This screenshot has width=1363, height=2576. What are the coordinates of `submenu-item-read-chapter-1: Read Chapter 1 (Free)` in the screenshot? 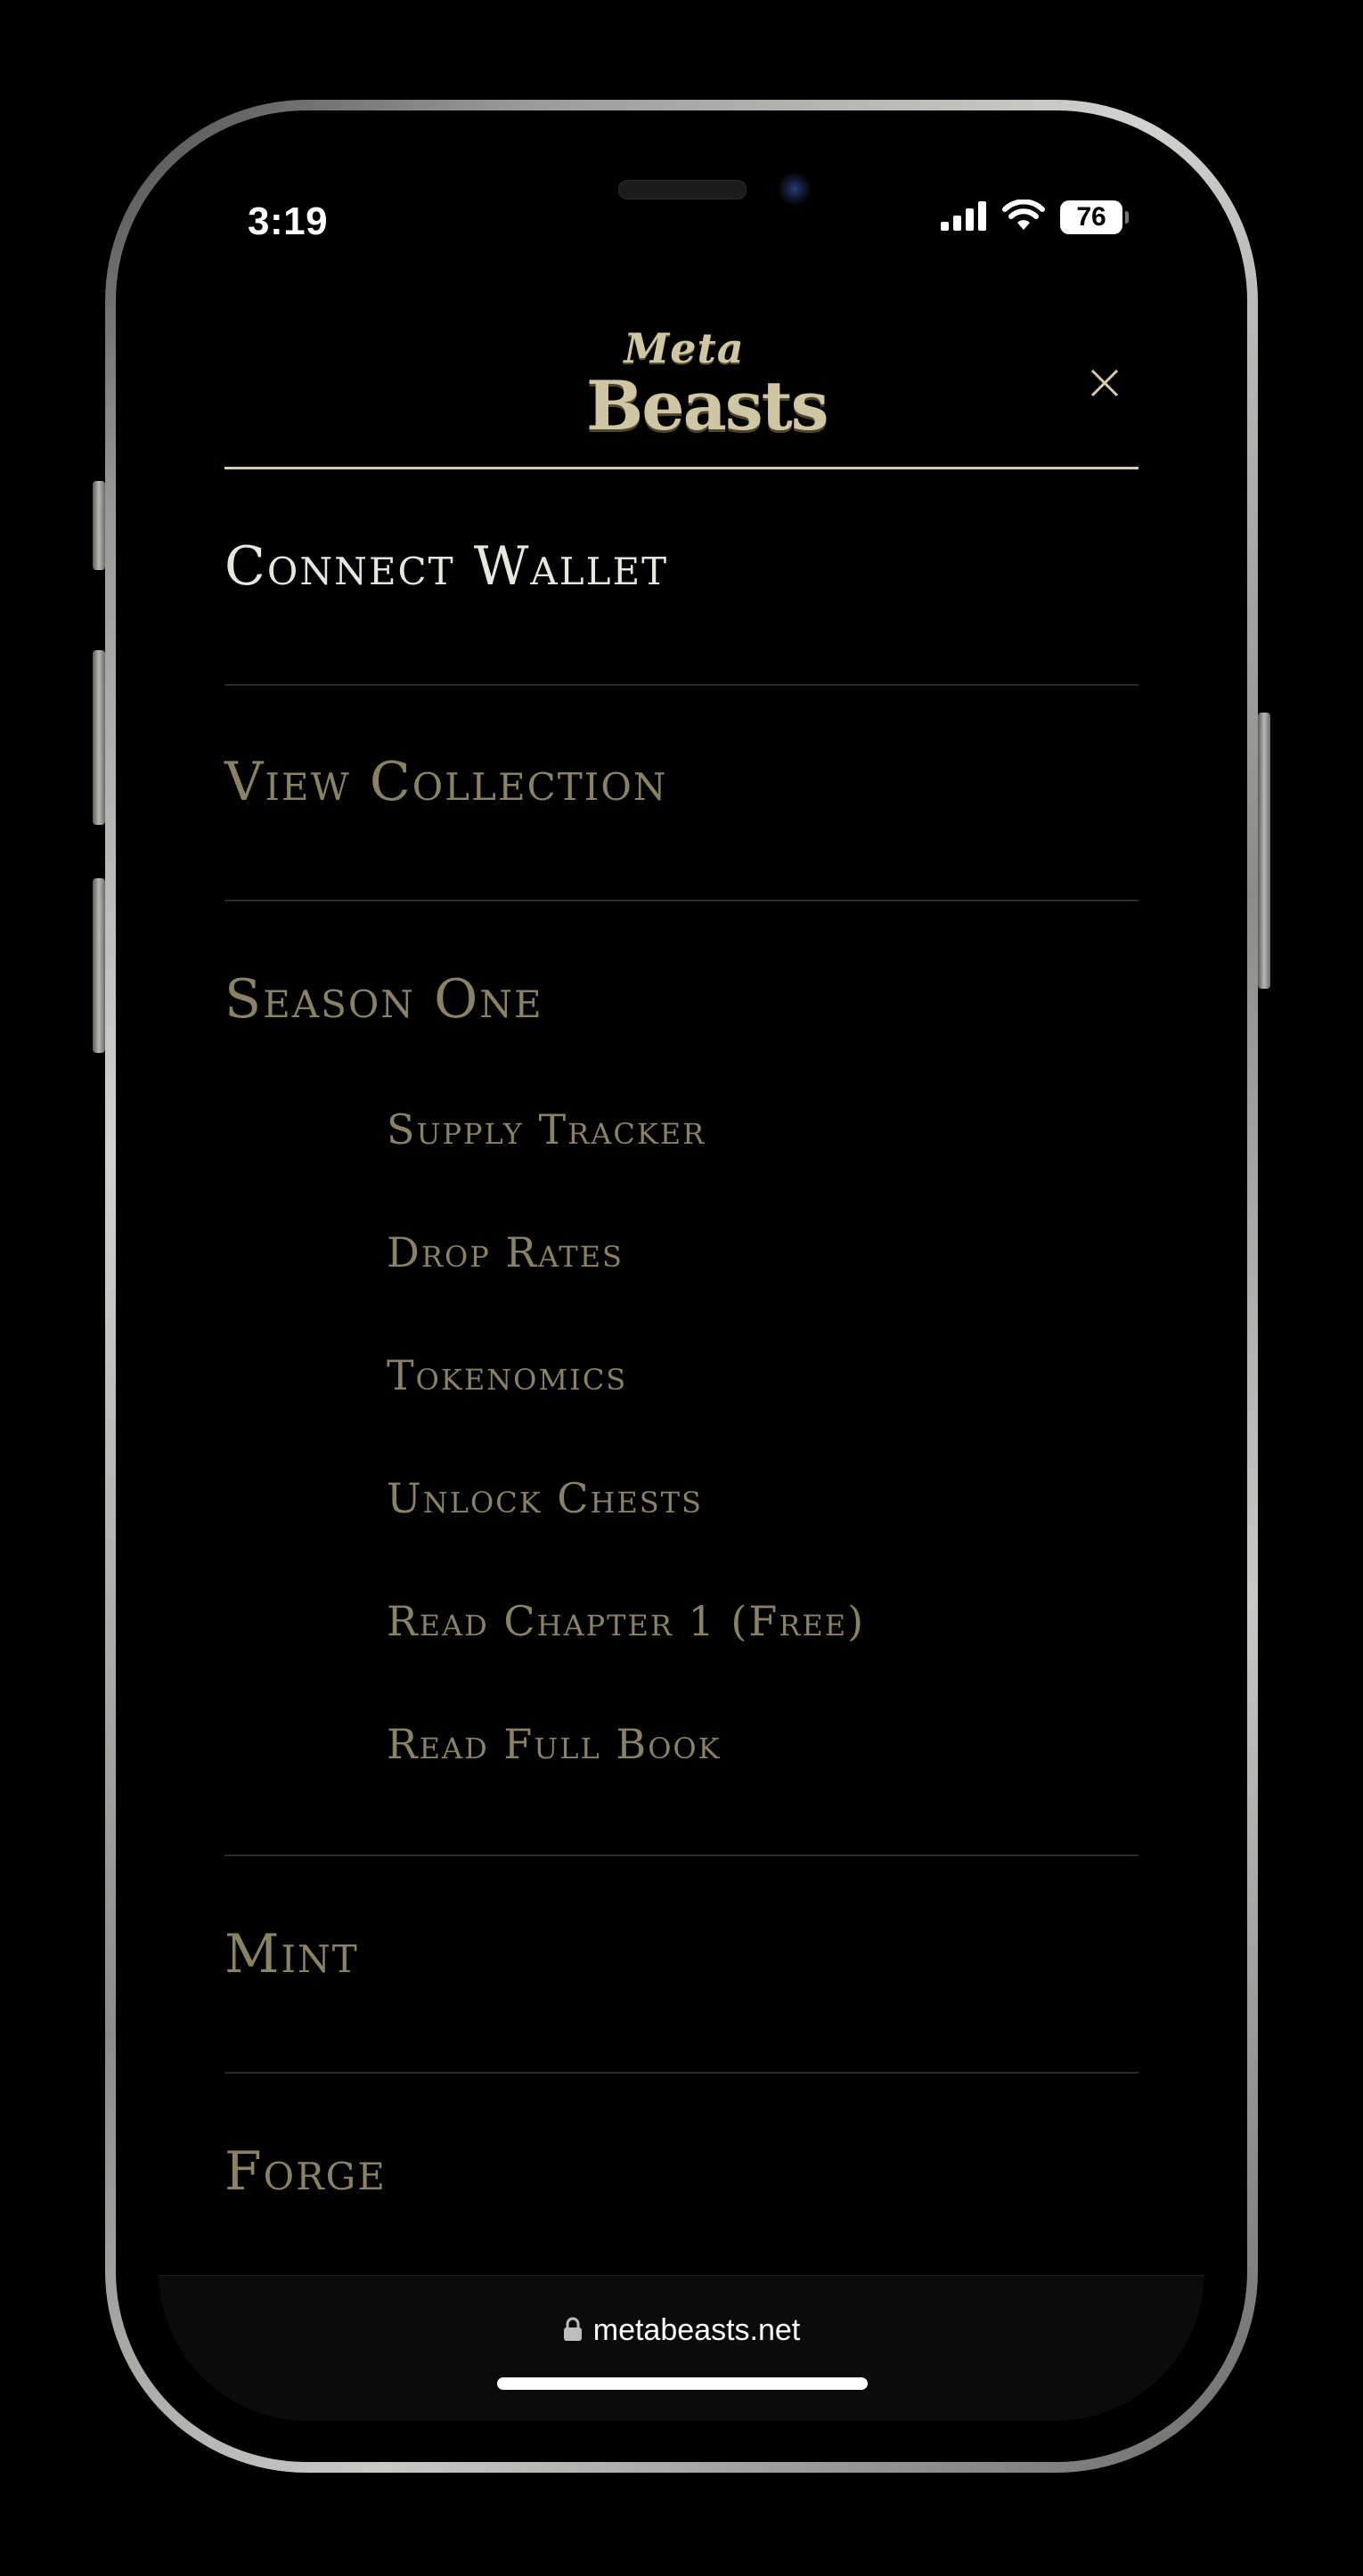 It's located at (626, 1621).